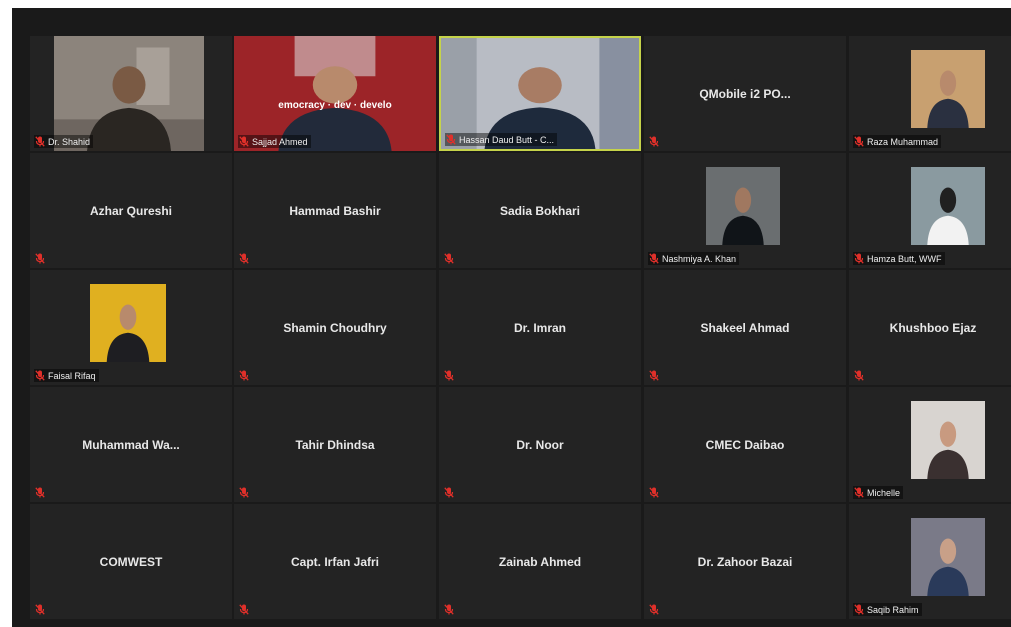  I want to click on participant-name-label: Hamza Butt, WWF, so click(899, 258).